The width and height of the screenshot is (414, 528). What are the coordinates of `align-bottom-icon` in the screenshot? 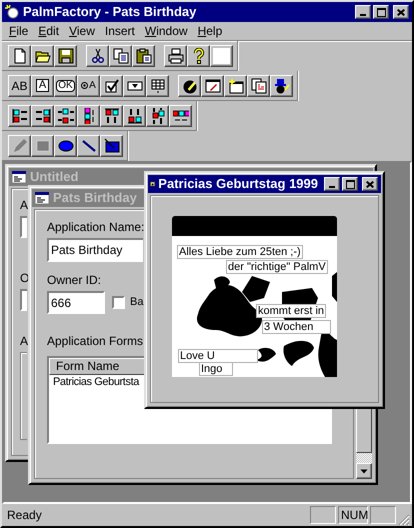 It's located at (134, 116).